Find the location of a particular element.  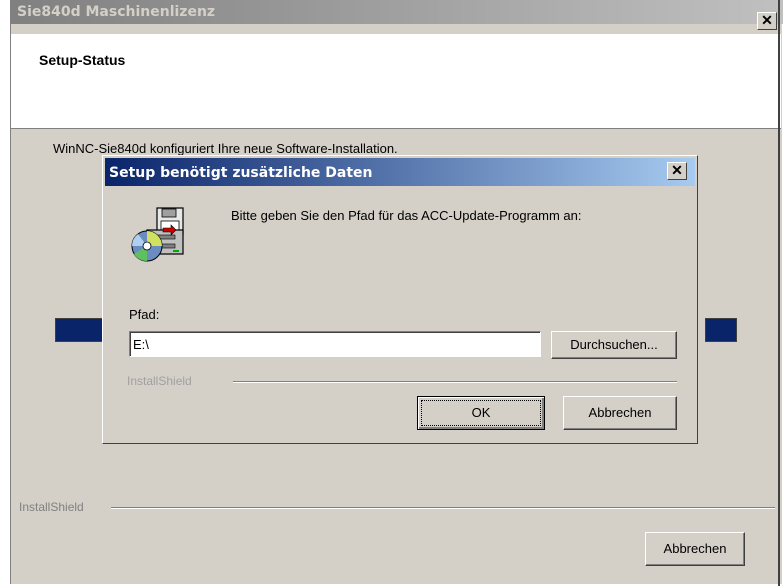

dialog-cancel-button: Abbrechen is located at coordinates (620, 413).